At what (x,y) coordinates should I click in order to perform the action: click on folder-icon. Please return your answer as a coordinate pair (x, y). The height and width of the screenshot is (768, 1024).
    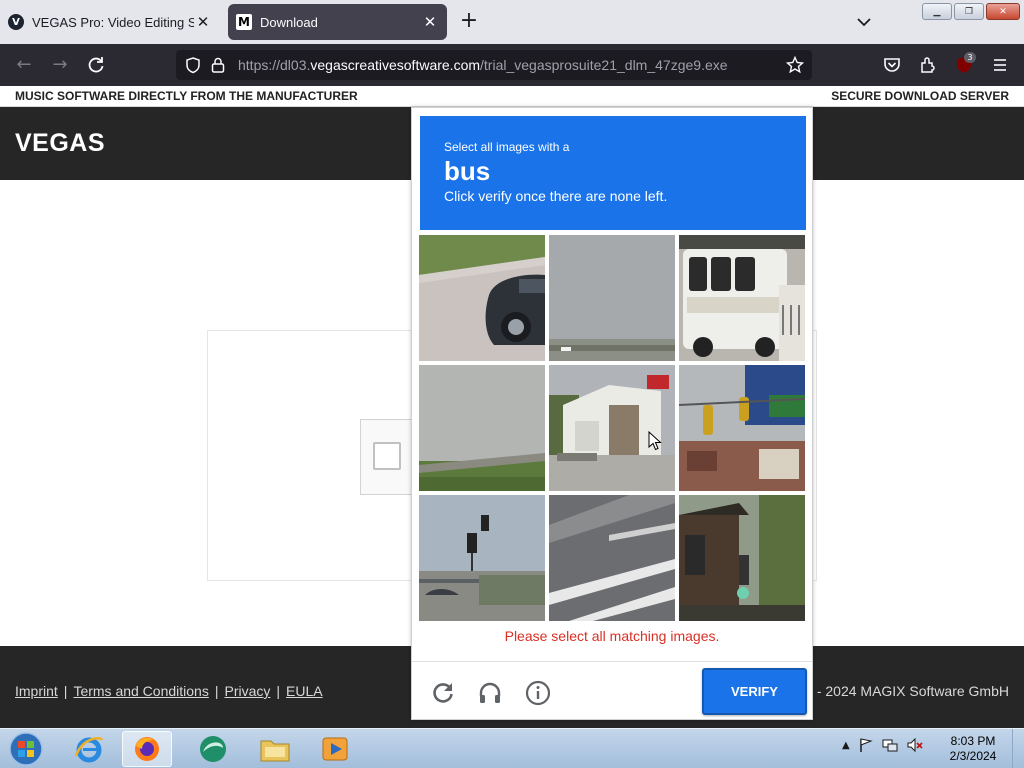
    Looking at the image, I should click on (275, 751).